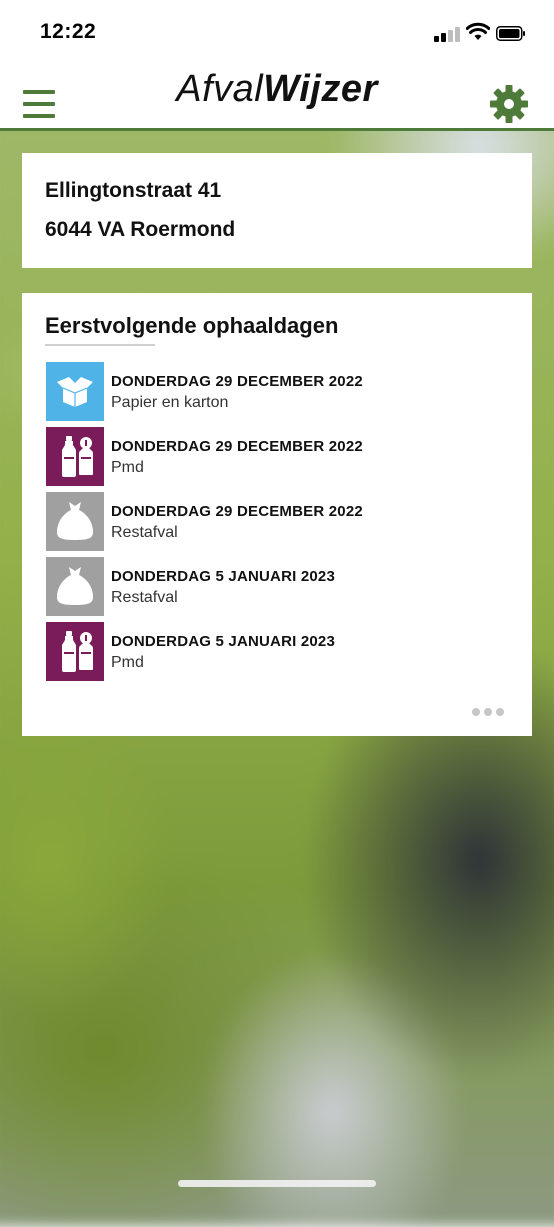 Image resolution: width=554 pixels, height=1227 pixels. Describe the element at coordinates (277, 210) in the screenshot. I see `address-card: Ellingtonstraat 41 6044 VA Roermond` at that location.